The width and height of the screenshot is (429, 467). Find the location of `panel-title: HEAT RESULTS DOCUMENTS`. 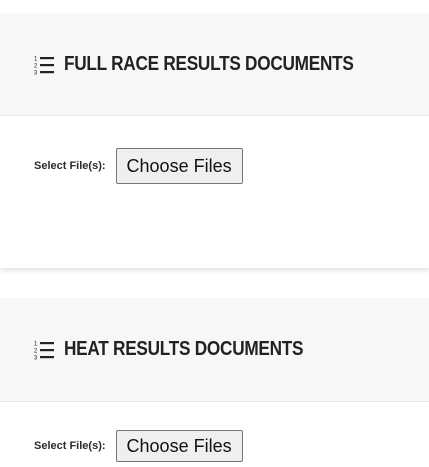

panel-title: HEAT RESULTS DOCUMENTS is located at coordinates (184, 349).